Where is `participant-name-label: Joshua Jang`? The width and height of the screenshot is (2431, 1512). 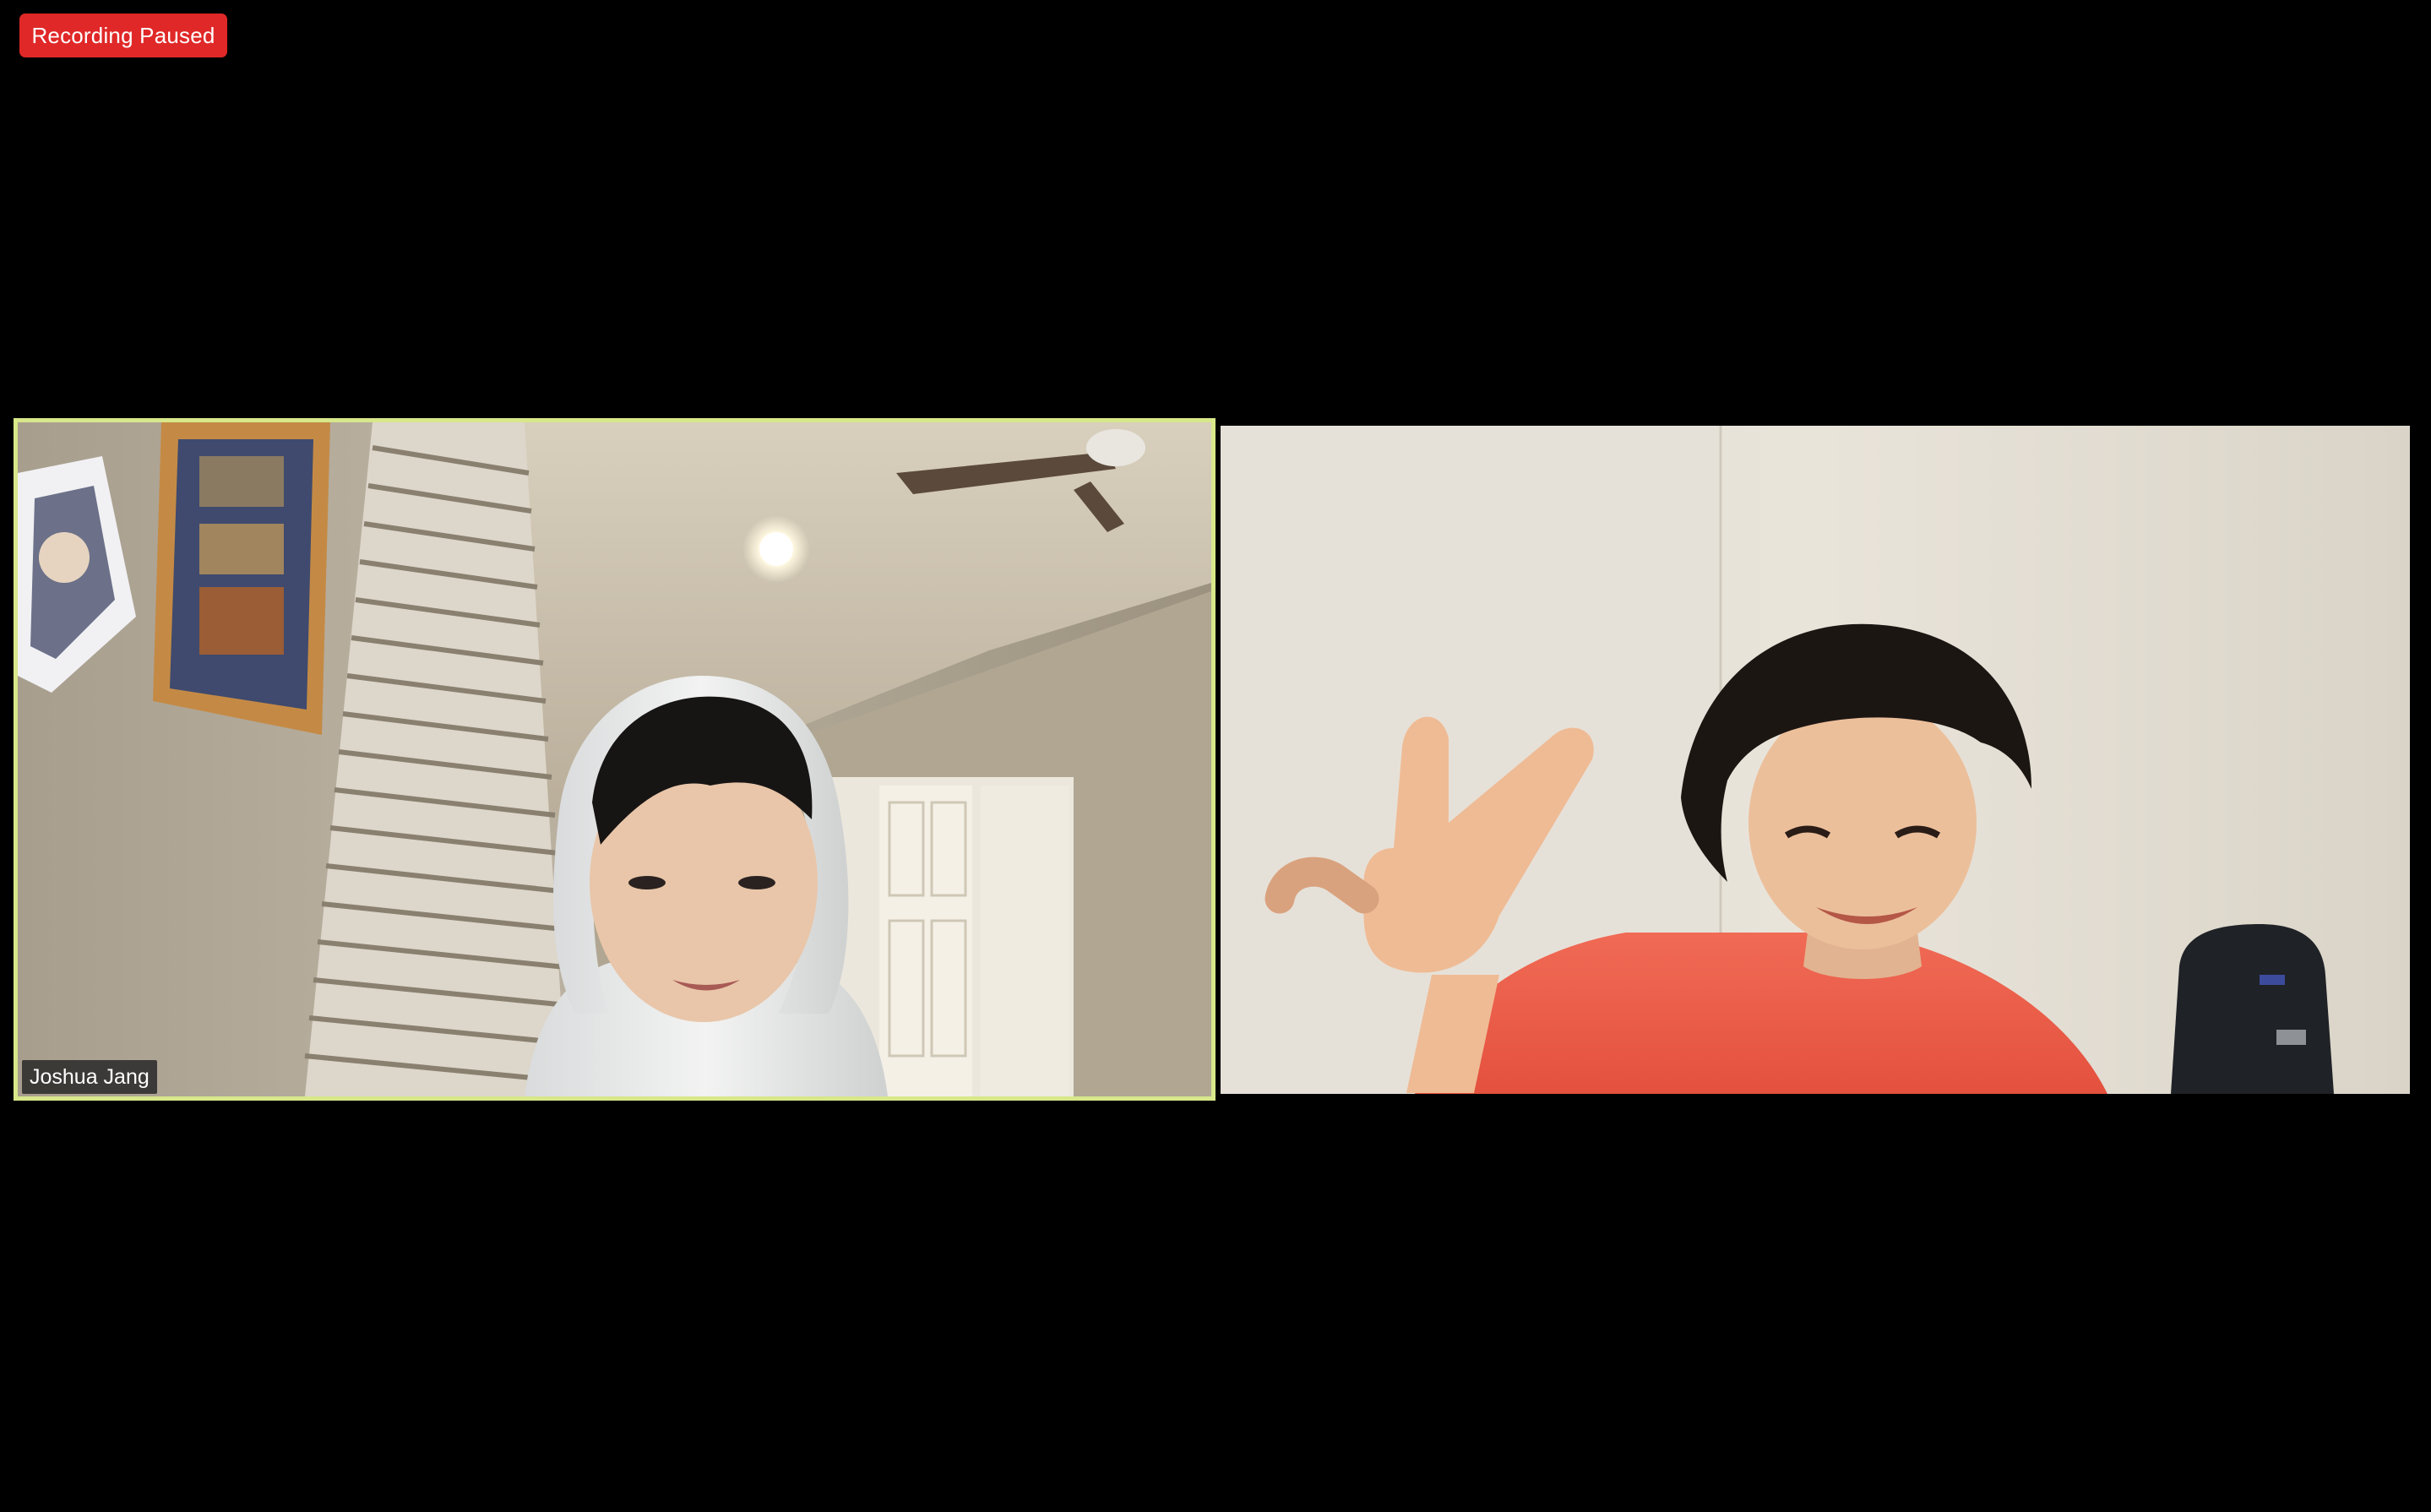 participant-name-label: Joshua Jang is located at coordinates (89, 1077).